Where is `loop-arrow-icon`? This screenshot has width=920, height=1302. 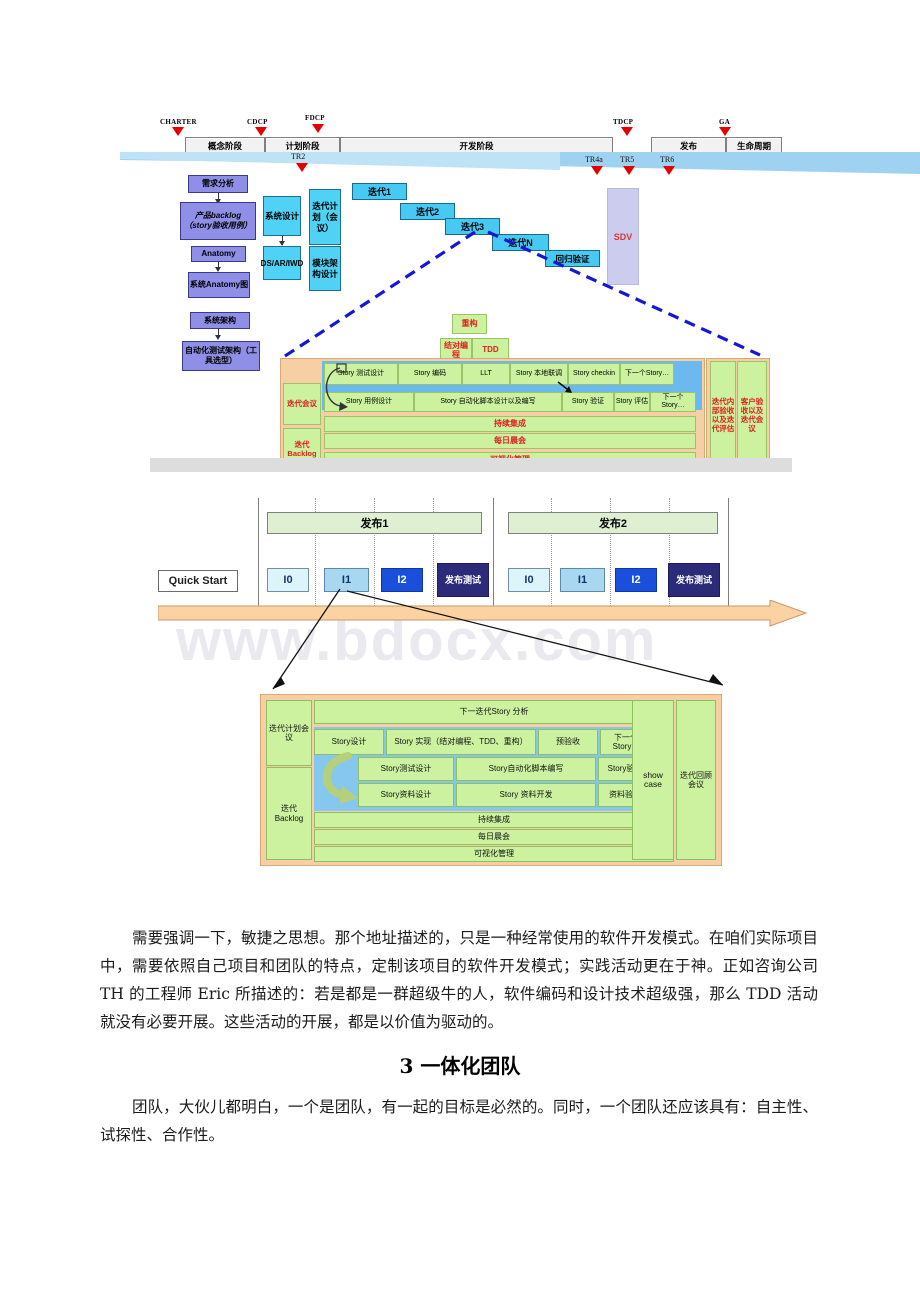
loop-arrow-icon is located at coordinates (340, 778).